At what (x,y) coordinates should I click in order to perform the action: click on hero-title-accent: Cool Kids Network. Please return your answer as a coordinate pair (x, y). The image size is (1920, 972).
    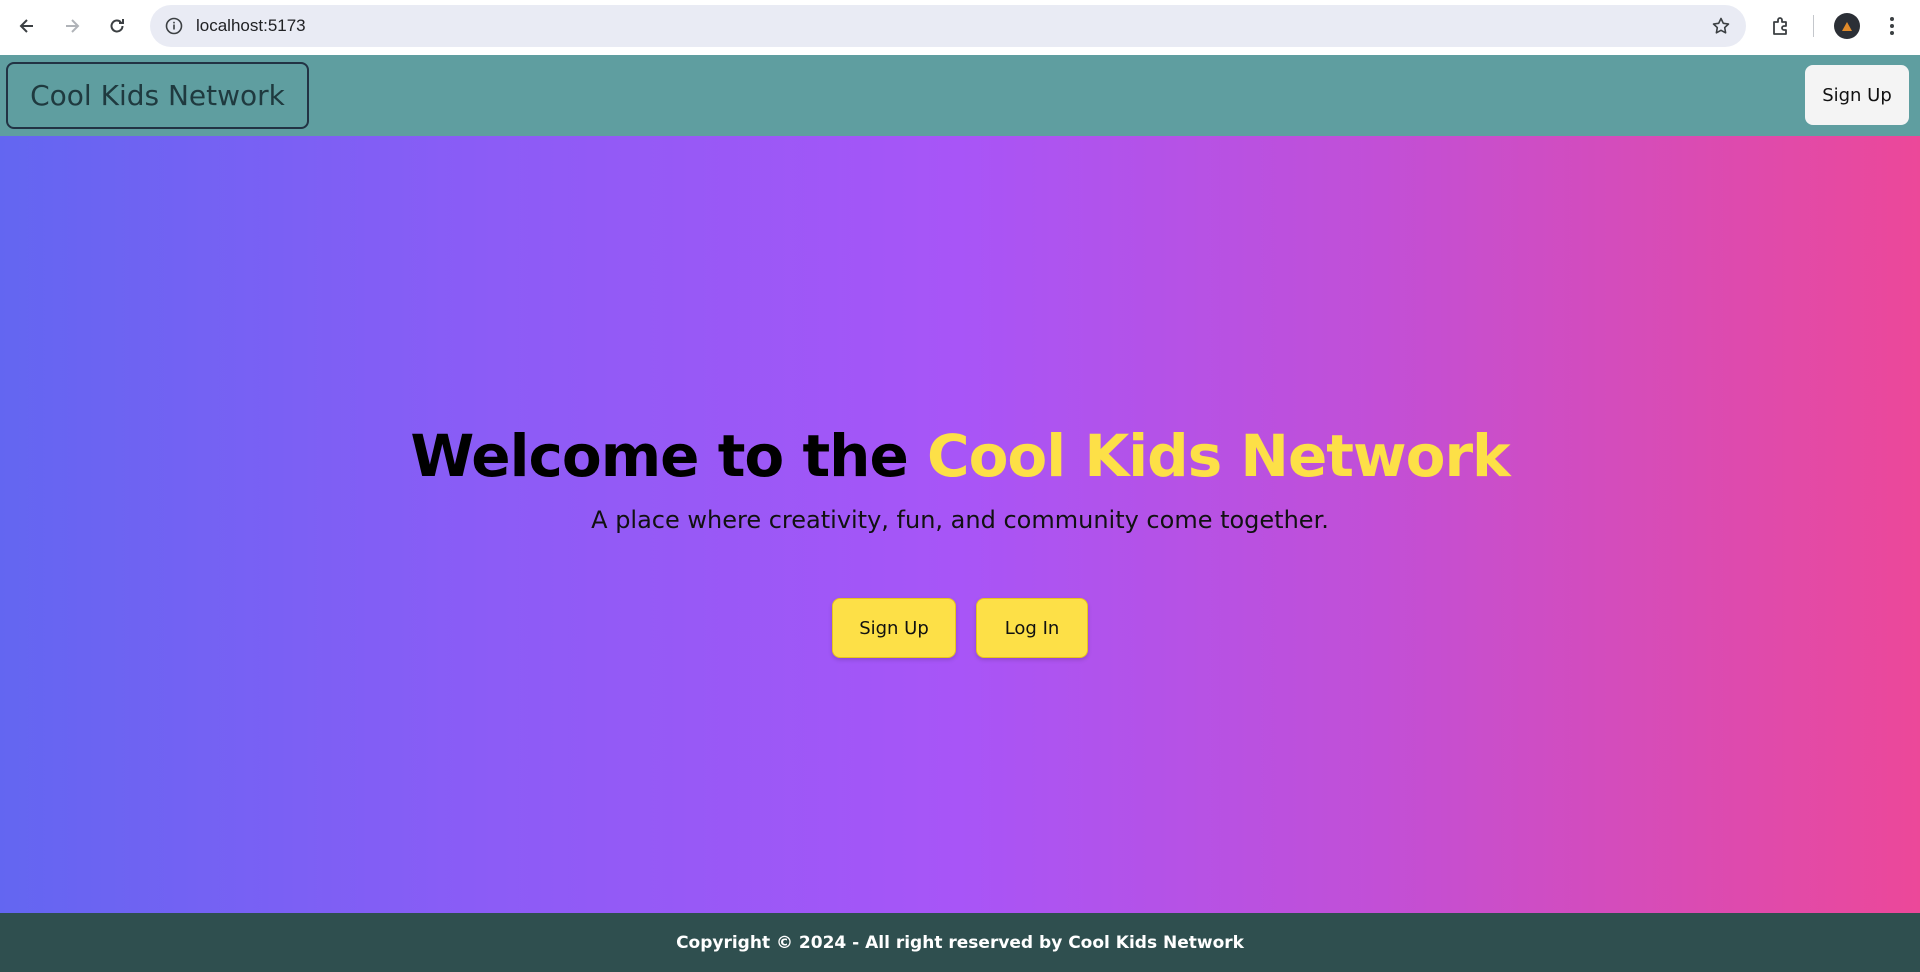
    Looking at the image, I should click on (1219, 456).